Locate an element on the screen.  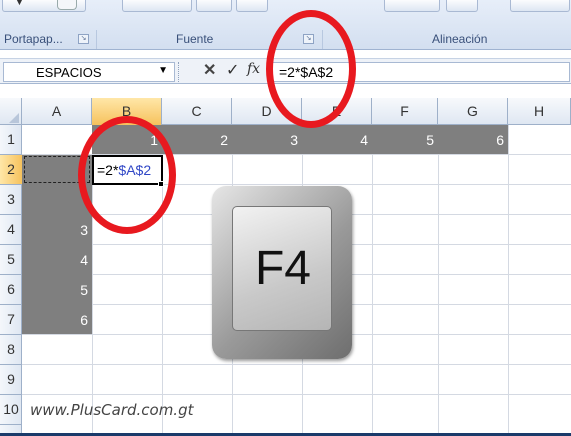
name-box: ESPACIOS ▼ is located at coordinates (89, 72).